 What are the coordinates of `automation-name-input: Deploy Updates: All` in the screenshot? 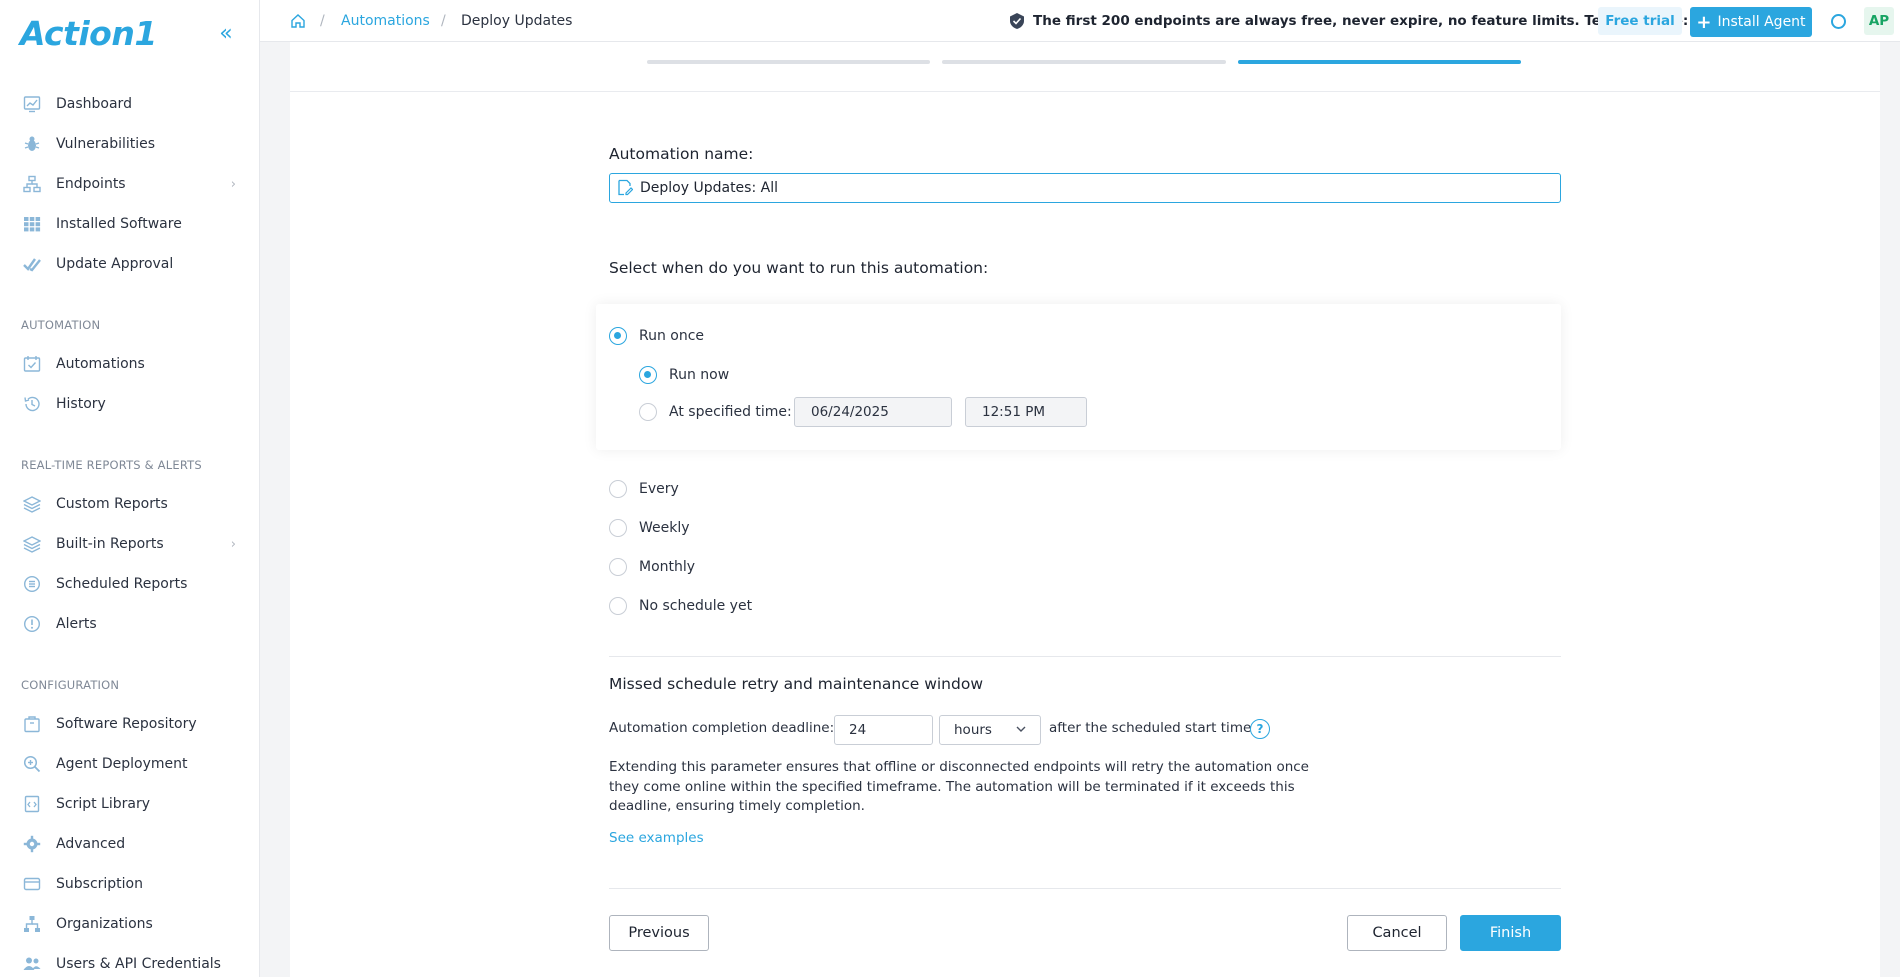 It's located at (1085, 188).